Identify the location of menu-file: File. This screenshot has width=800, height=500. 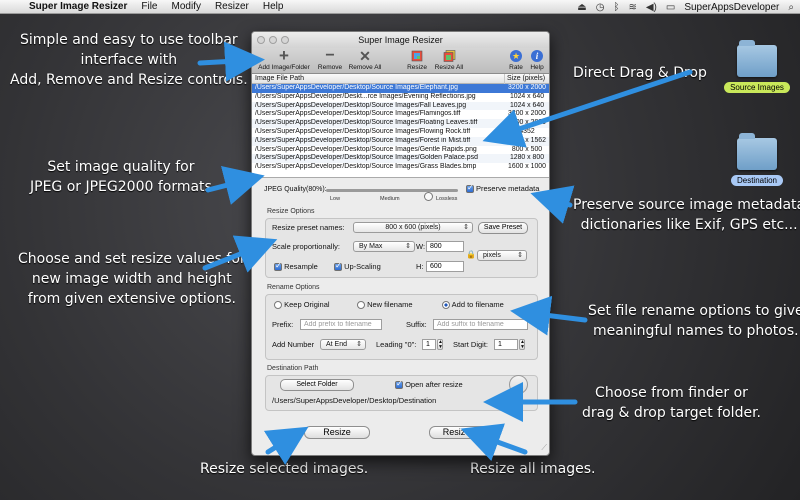
(149, 6).